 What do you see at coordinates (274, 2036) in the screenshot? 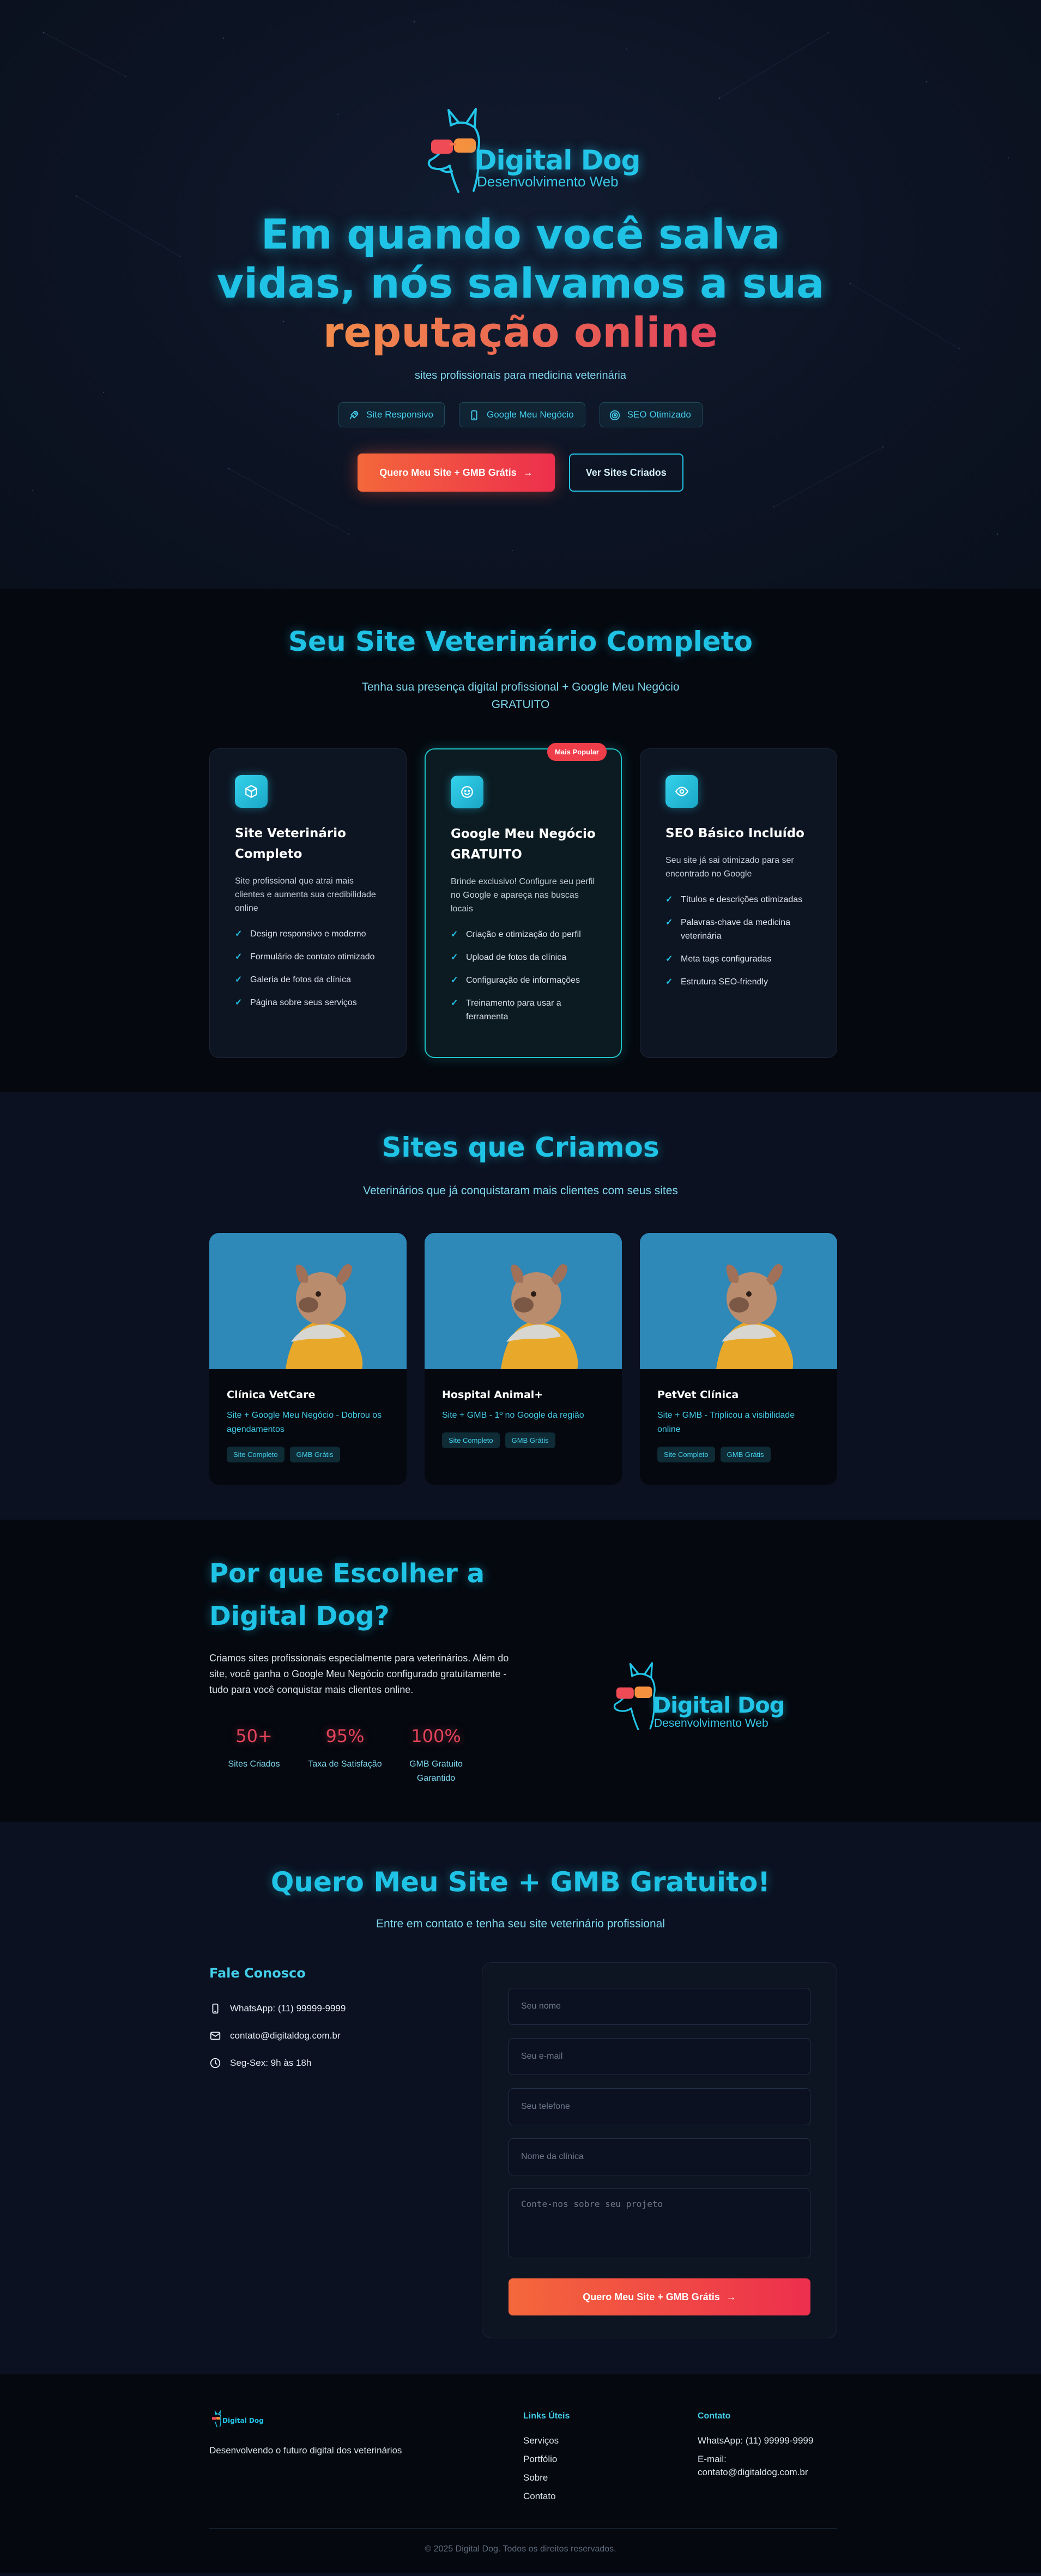
I see `contact-email: contato@digitaldog.com.br` at bounding box center [274, 2036].